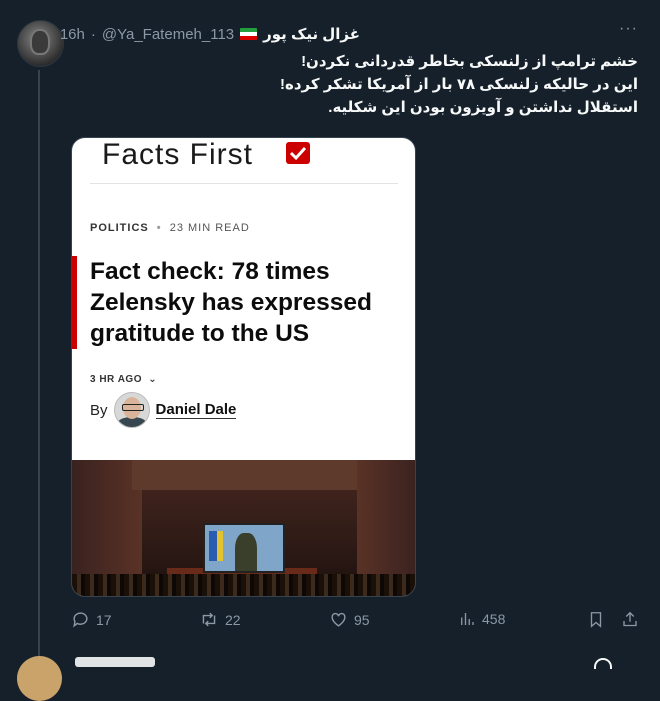 This screenshot has width=660, height=701. I want to click on share-icon, so click(630, 619).